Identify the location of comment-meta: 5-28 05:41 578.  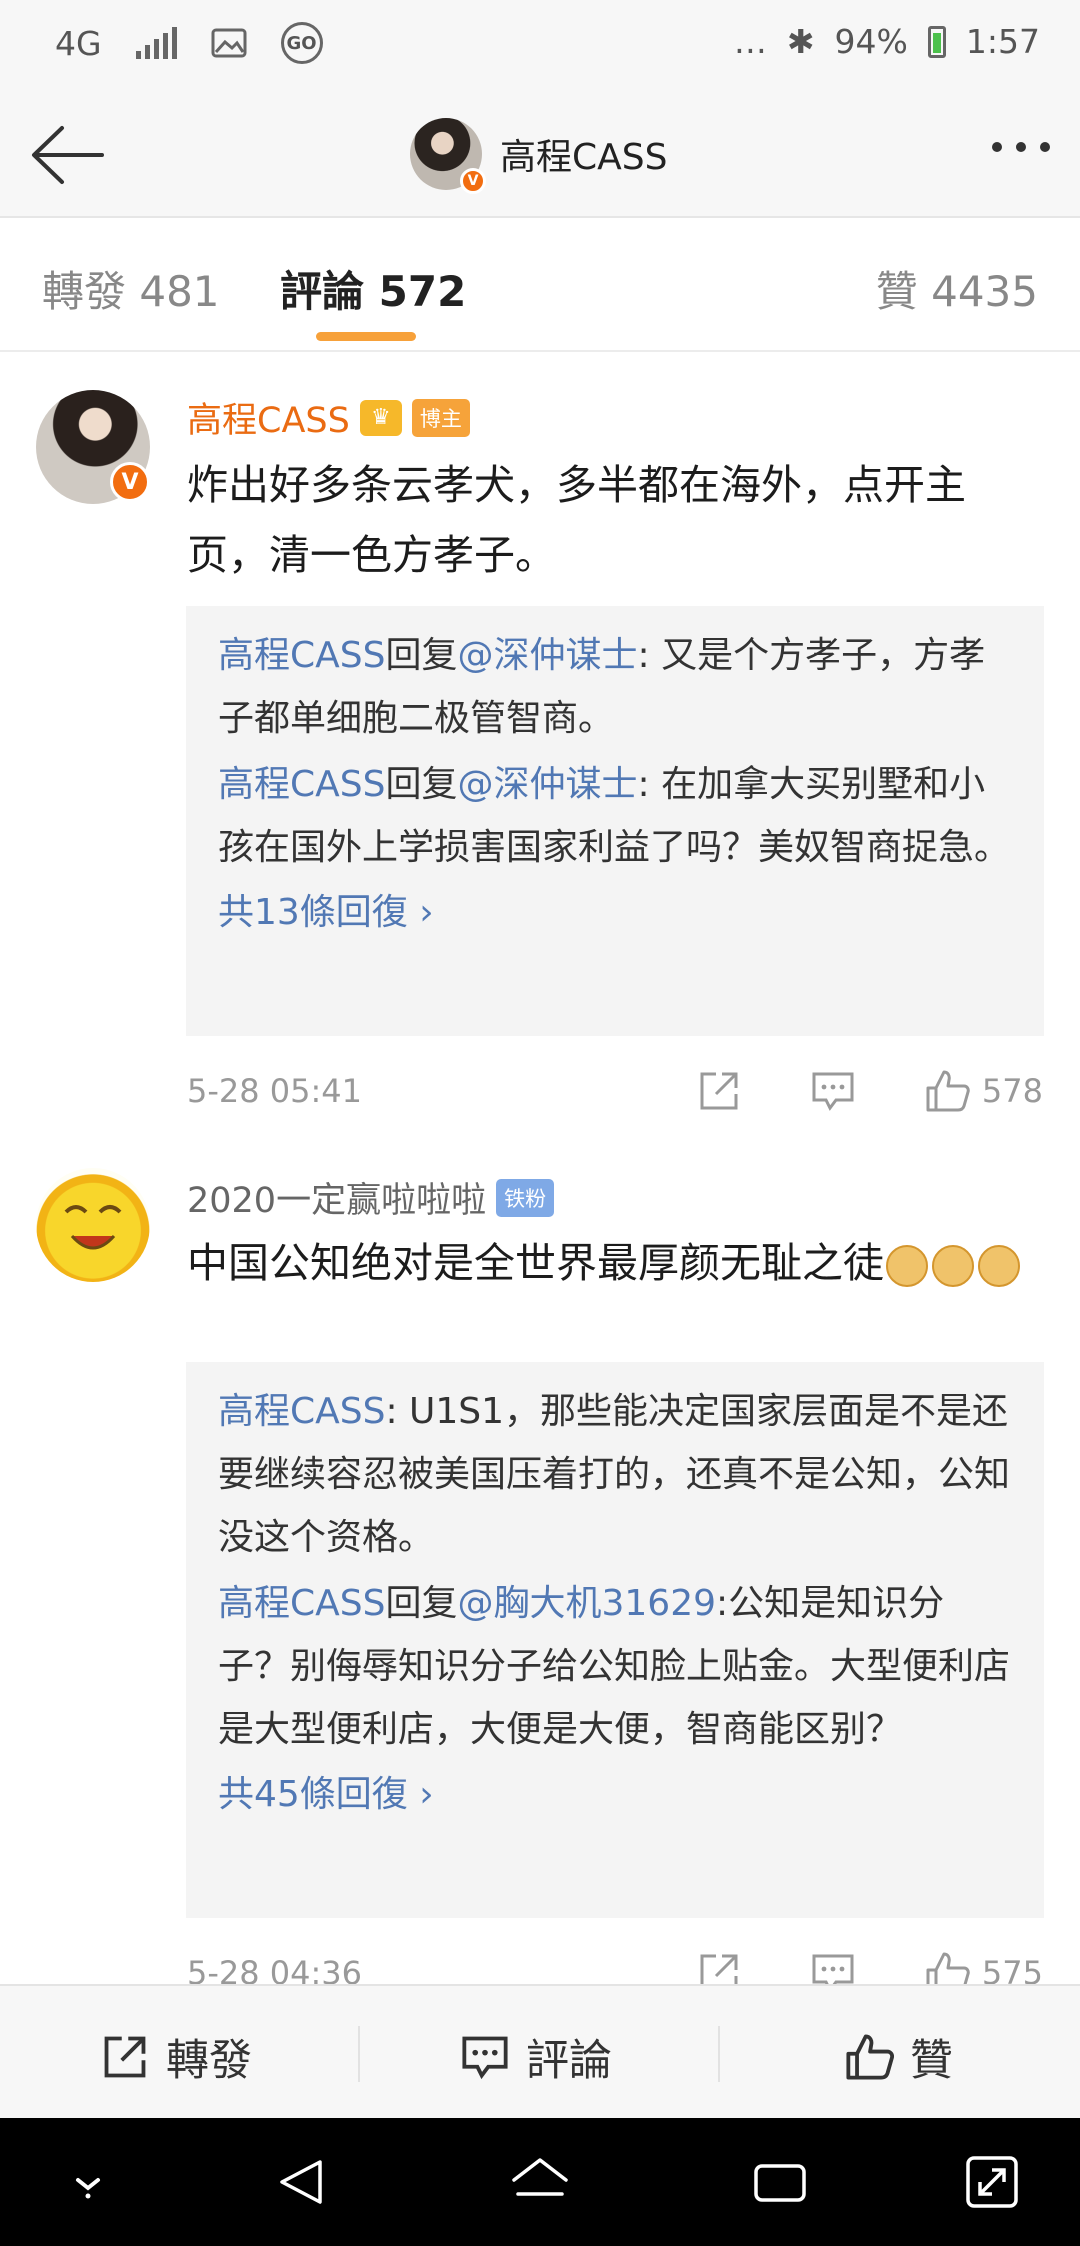
(615, 1093).